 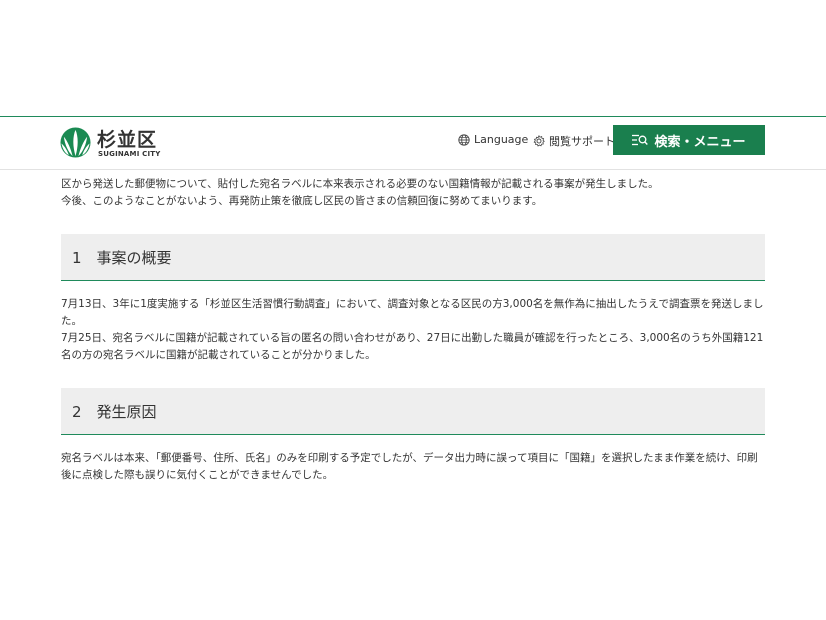 What do you see at coordinates (640, 140) in the screenshot?
I see `menu-search-icon` at bounding box center [640, 140].